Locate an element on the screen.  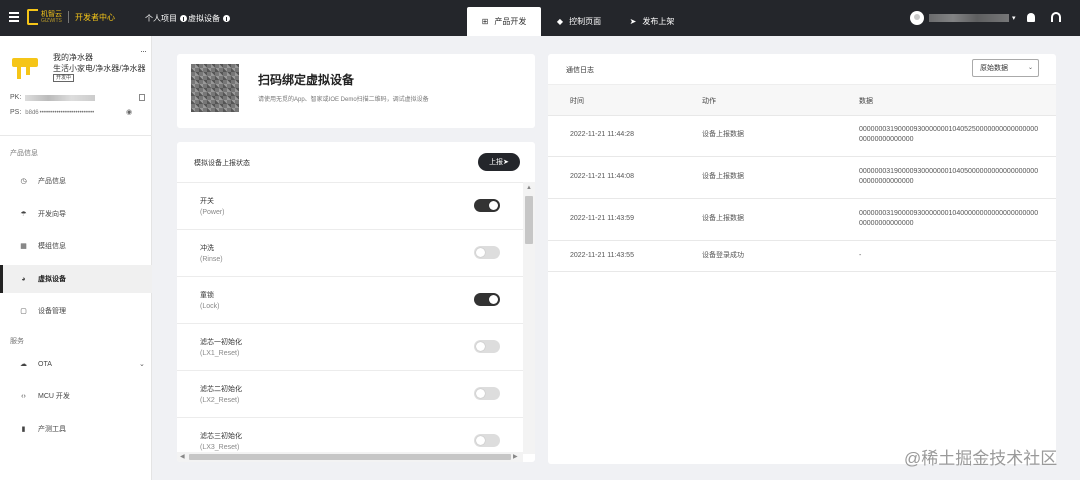
scan-description: 请使用无觅的App、智家或IOE Demo扫描二维码，调试虚拟设备 is located at coordinates (343, 100).